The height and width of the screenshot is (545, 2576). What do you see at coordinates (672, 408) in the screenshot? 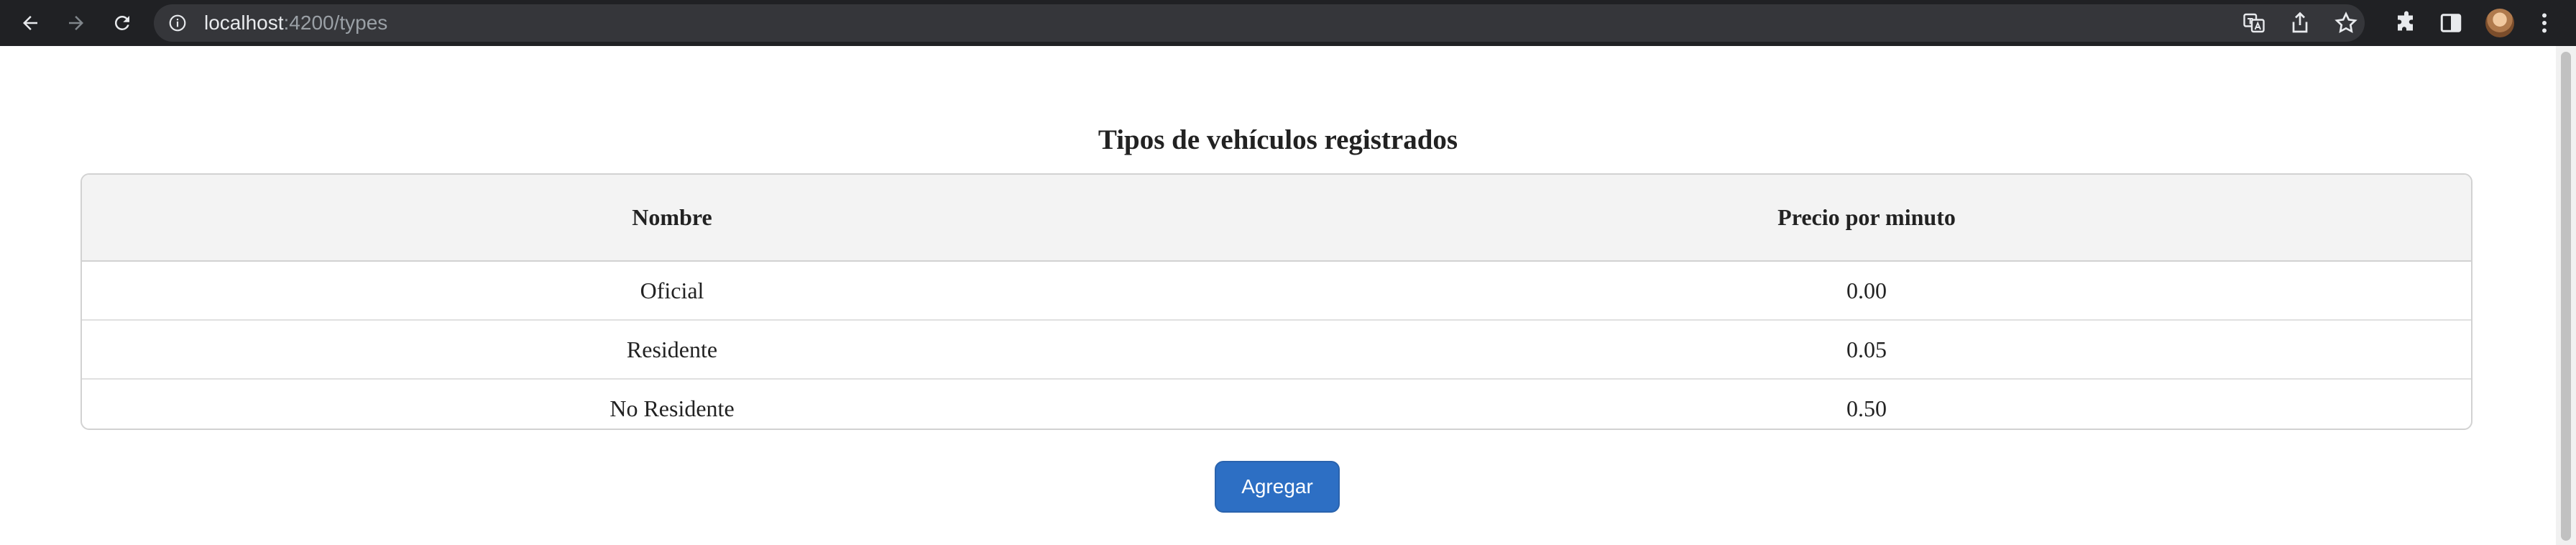
I see `cell-name: No Residente` at bounding box center [672, 408].